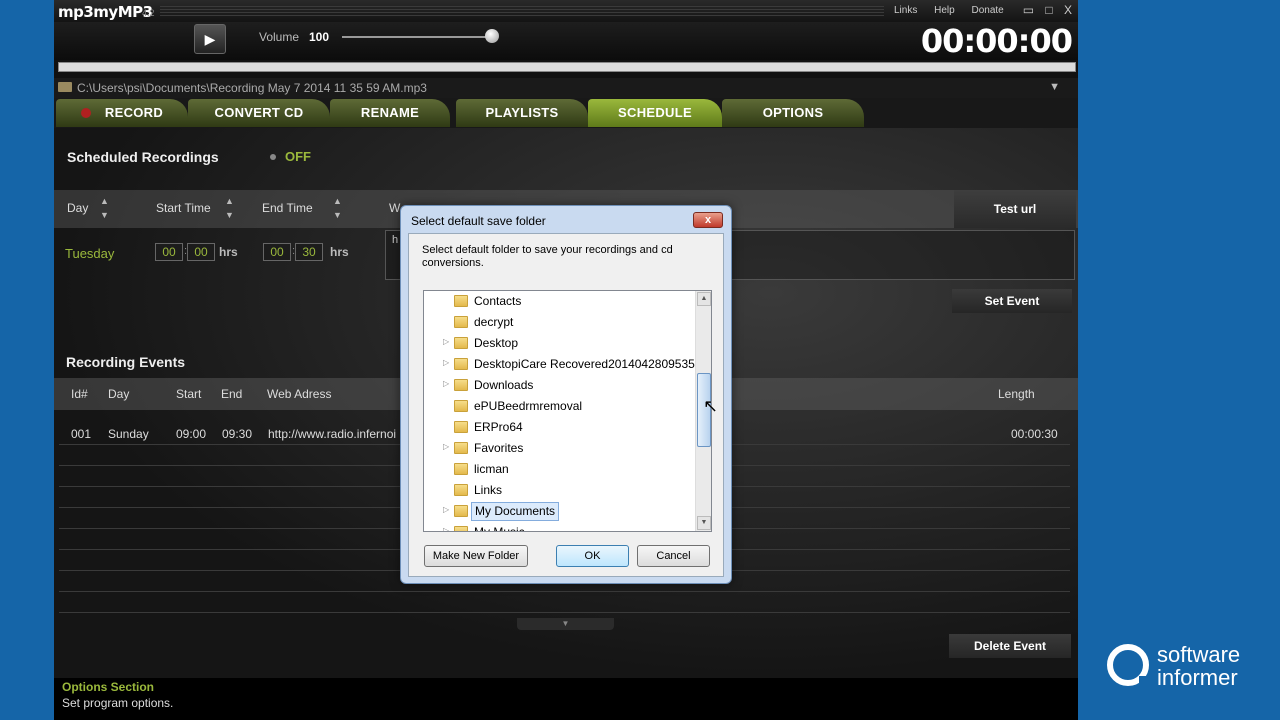  What do you see at coordinates (559, 385) in the screenshot?
I see `tree-item: ▷ Downloads` at bounding box center [559, 385].